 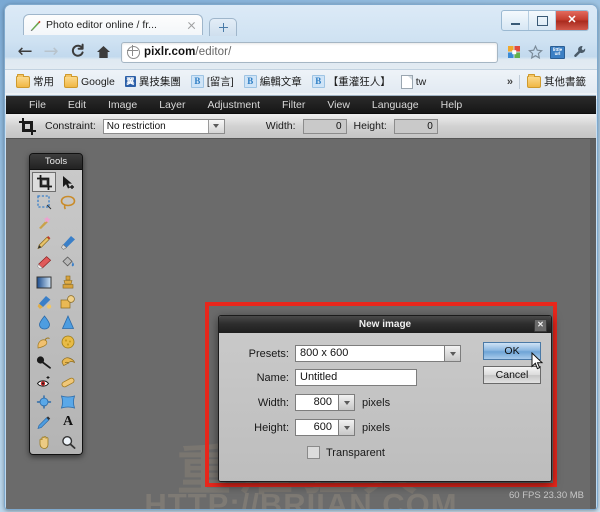 What do you see at coordinates (44, 322) in the screenshot?
I see `blur-tool-icon` at bounding box center [44, 322].